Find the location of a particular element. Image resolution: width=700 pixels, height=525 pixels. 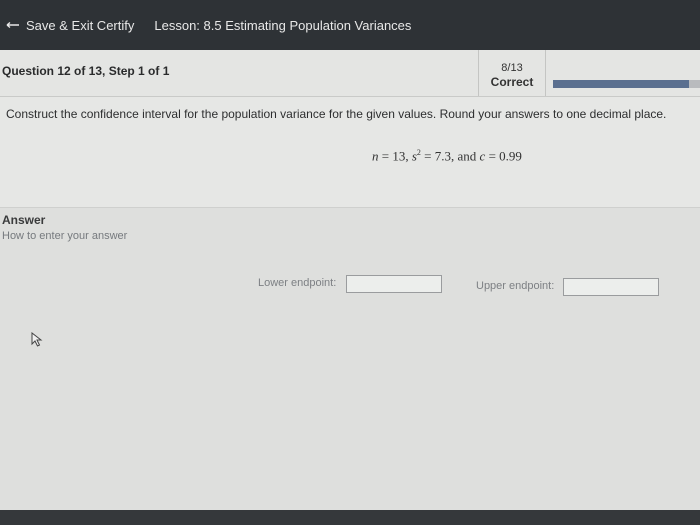

score-box: 8/13 Correct is located at coordinates (512, 73).